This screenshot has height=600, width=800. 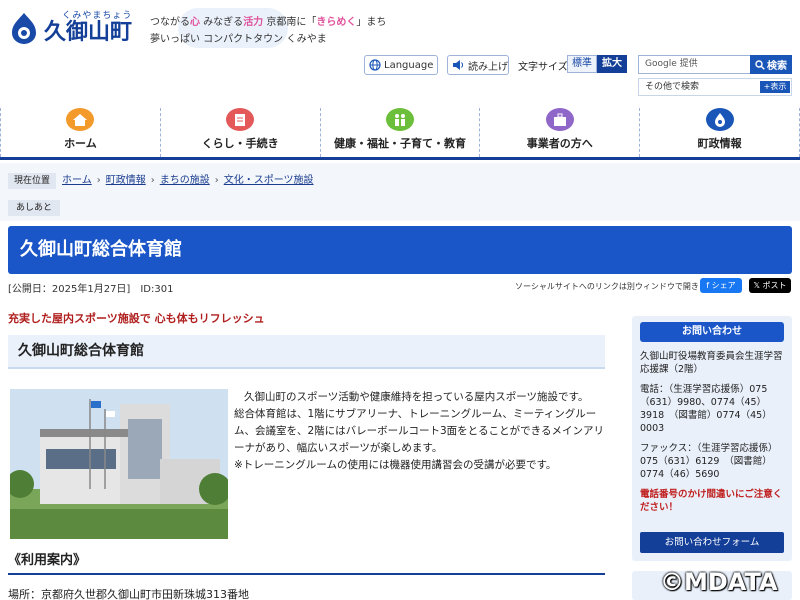 I want to click on search-button: 検索, so click(x=771, y=64).